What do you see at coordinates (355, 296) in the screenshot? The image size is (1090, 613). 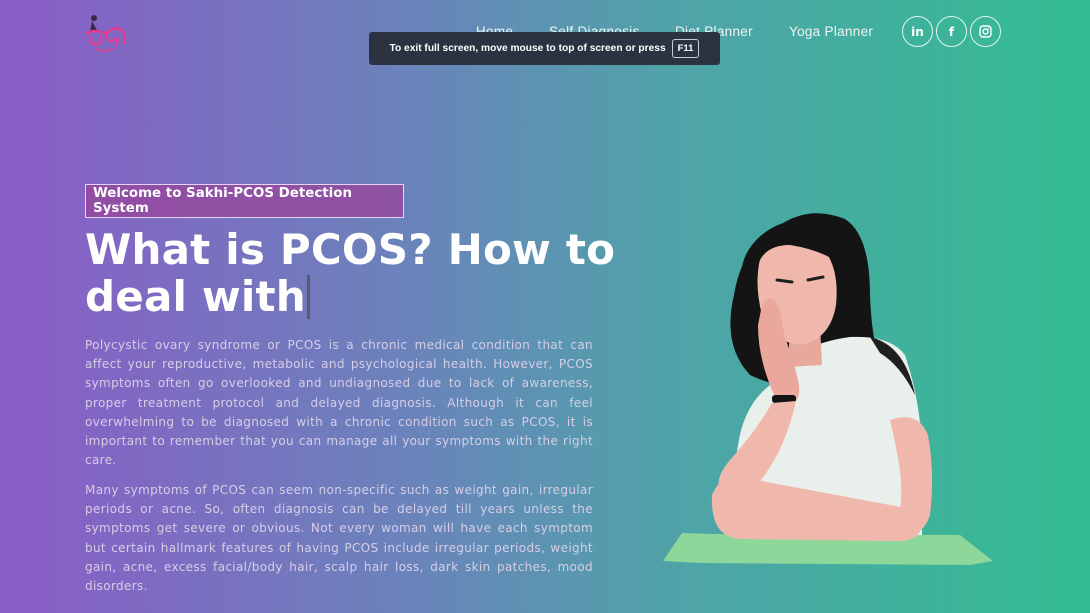 I see `hero-title-line2-wrap: deal with` at bounding box center [355, 296].